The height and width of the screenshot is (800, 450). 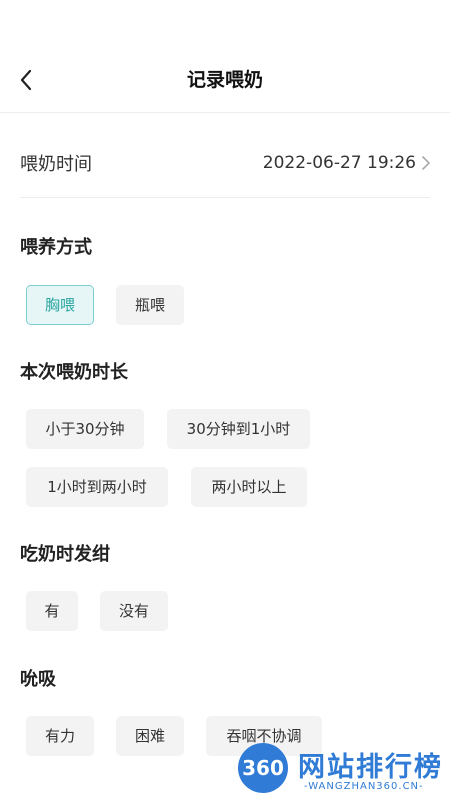 What do you see at coordinates (224, 80) in the screenshot?
I see `page-title: 记录喂奶` at bounding box center [224, 80].